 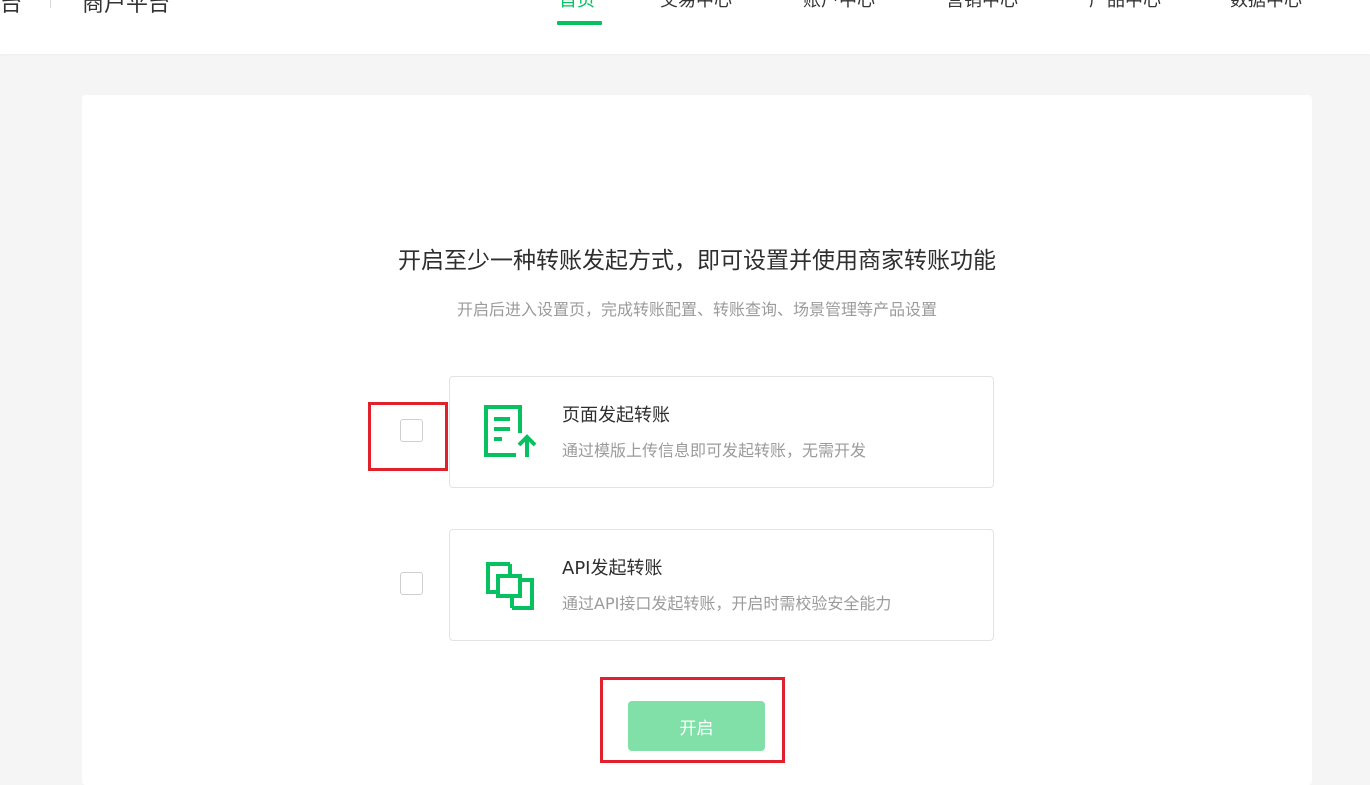 I want to click on page-subline: 开启后进入设置页，完成转账配置、转账查询、场景管理等产品设置, so click(x=696, y=309).